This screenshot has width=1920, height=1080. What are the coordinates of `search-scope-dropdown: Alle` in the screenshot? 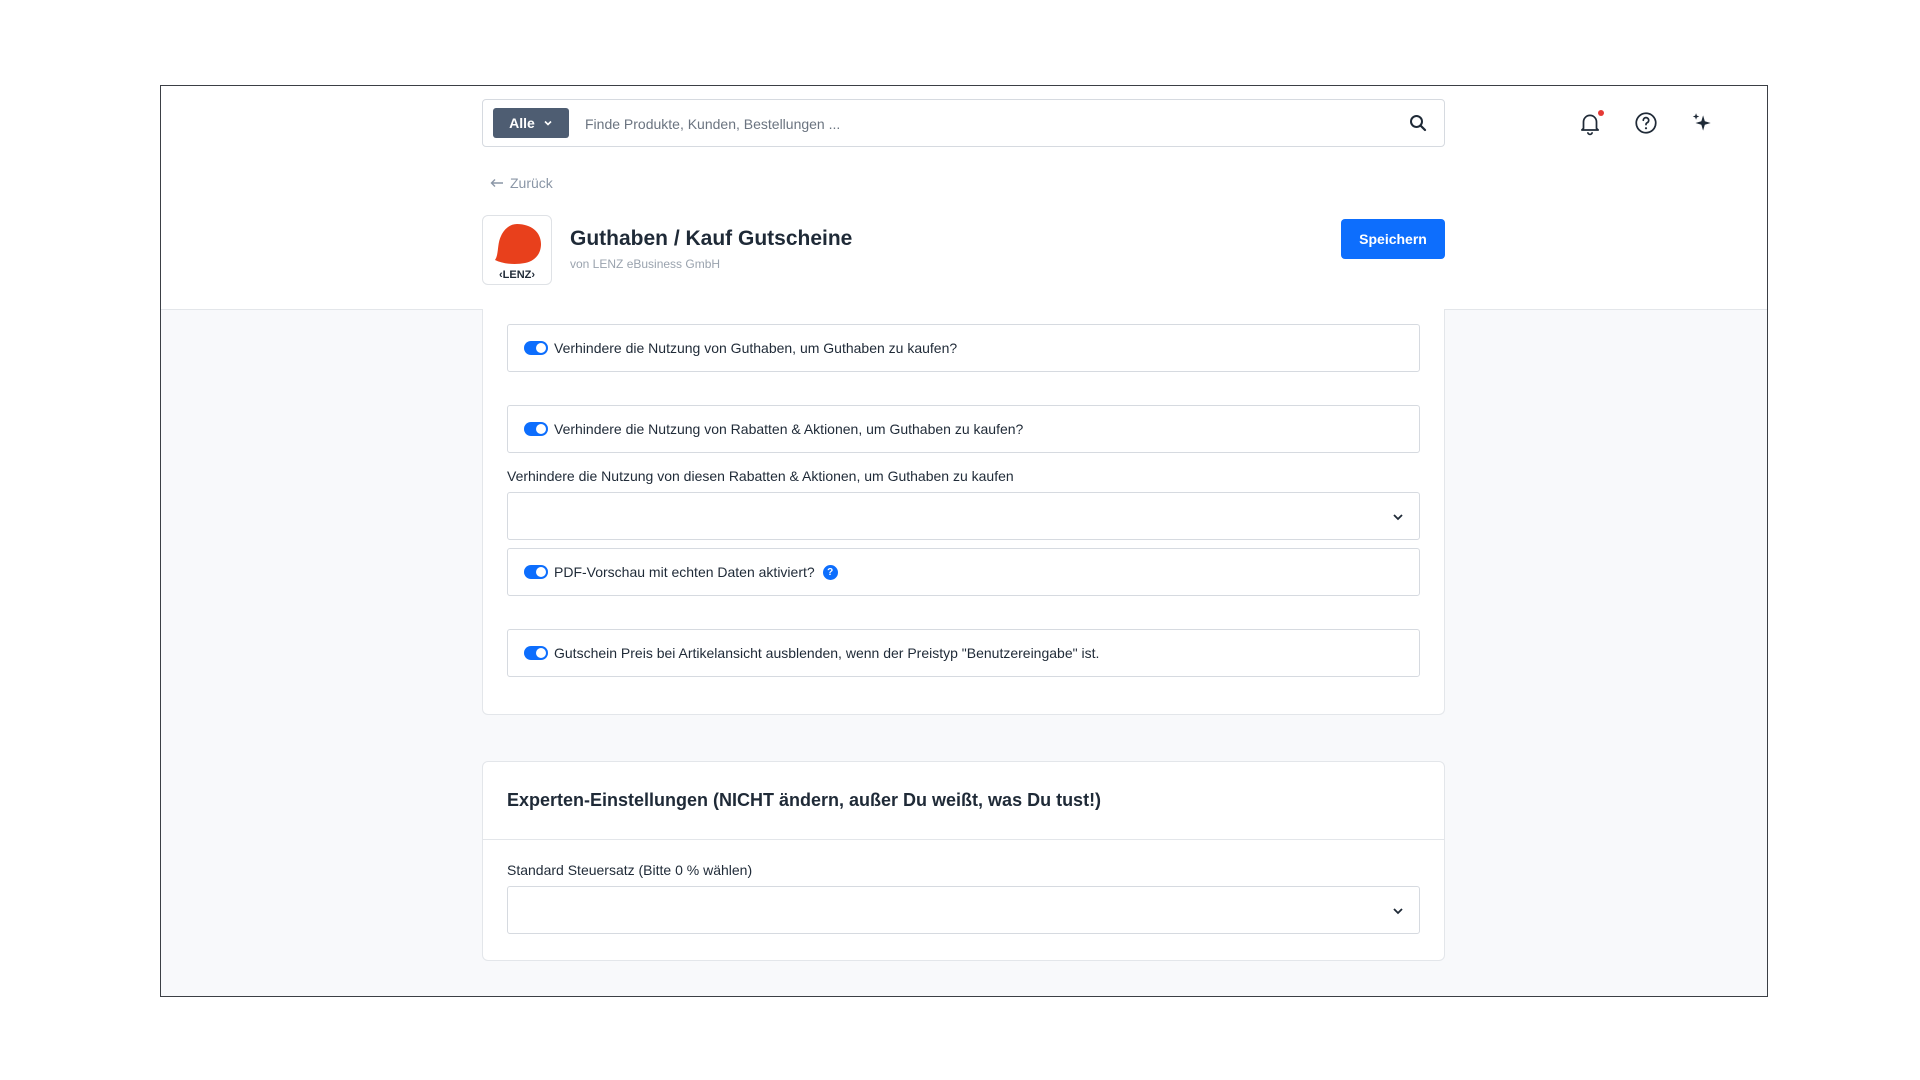 It's located at (531, 123).